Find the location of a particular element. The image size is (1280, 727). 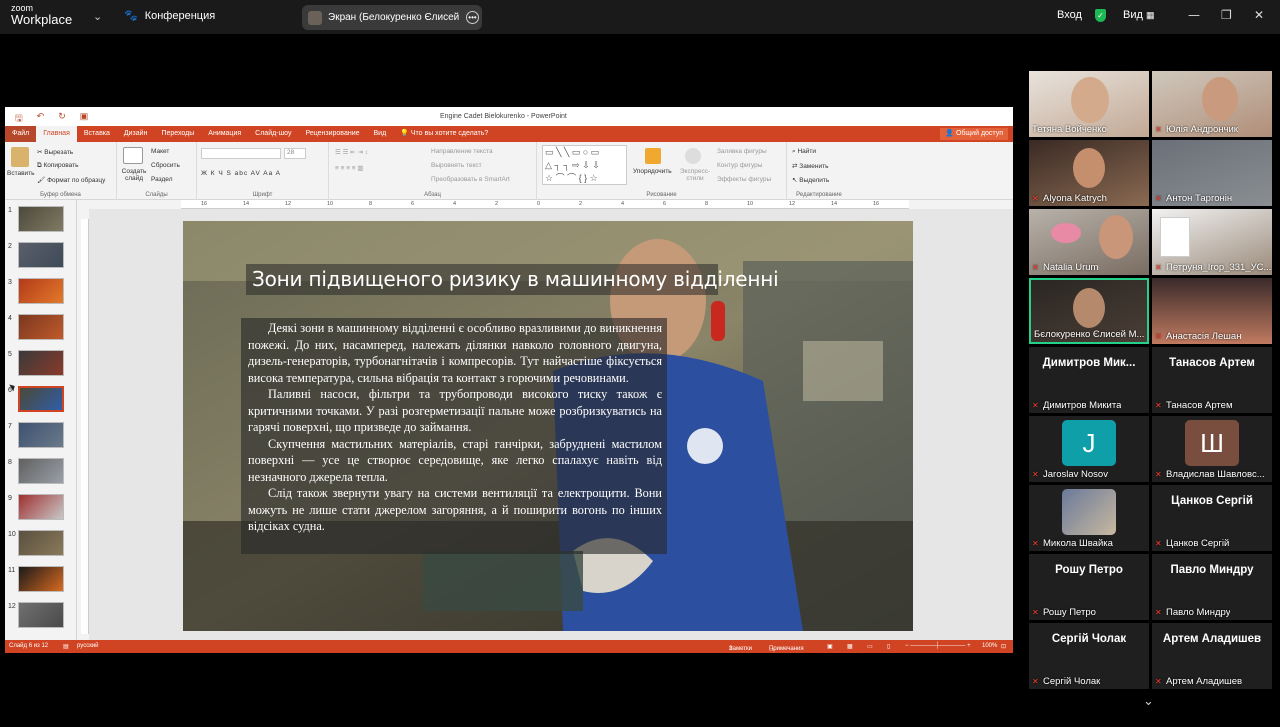

tab-review: Рецензирование is located at coordinates (332, 134).